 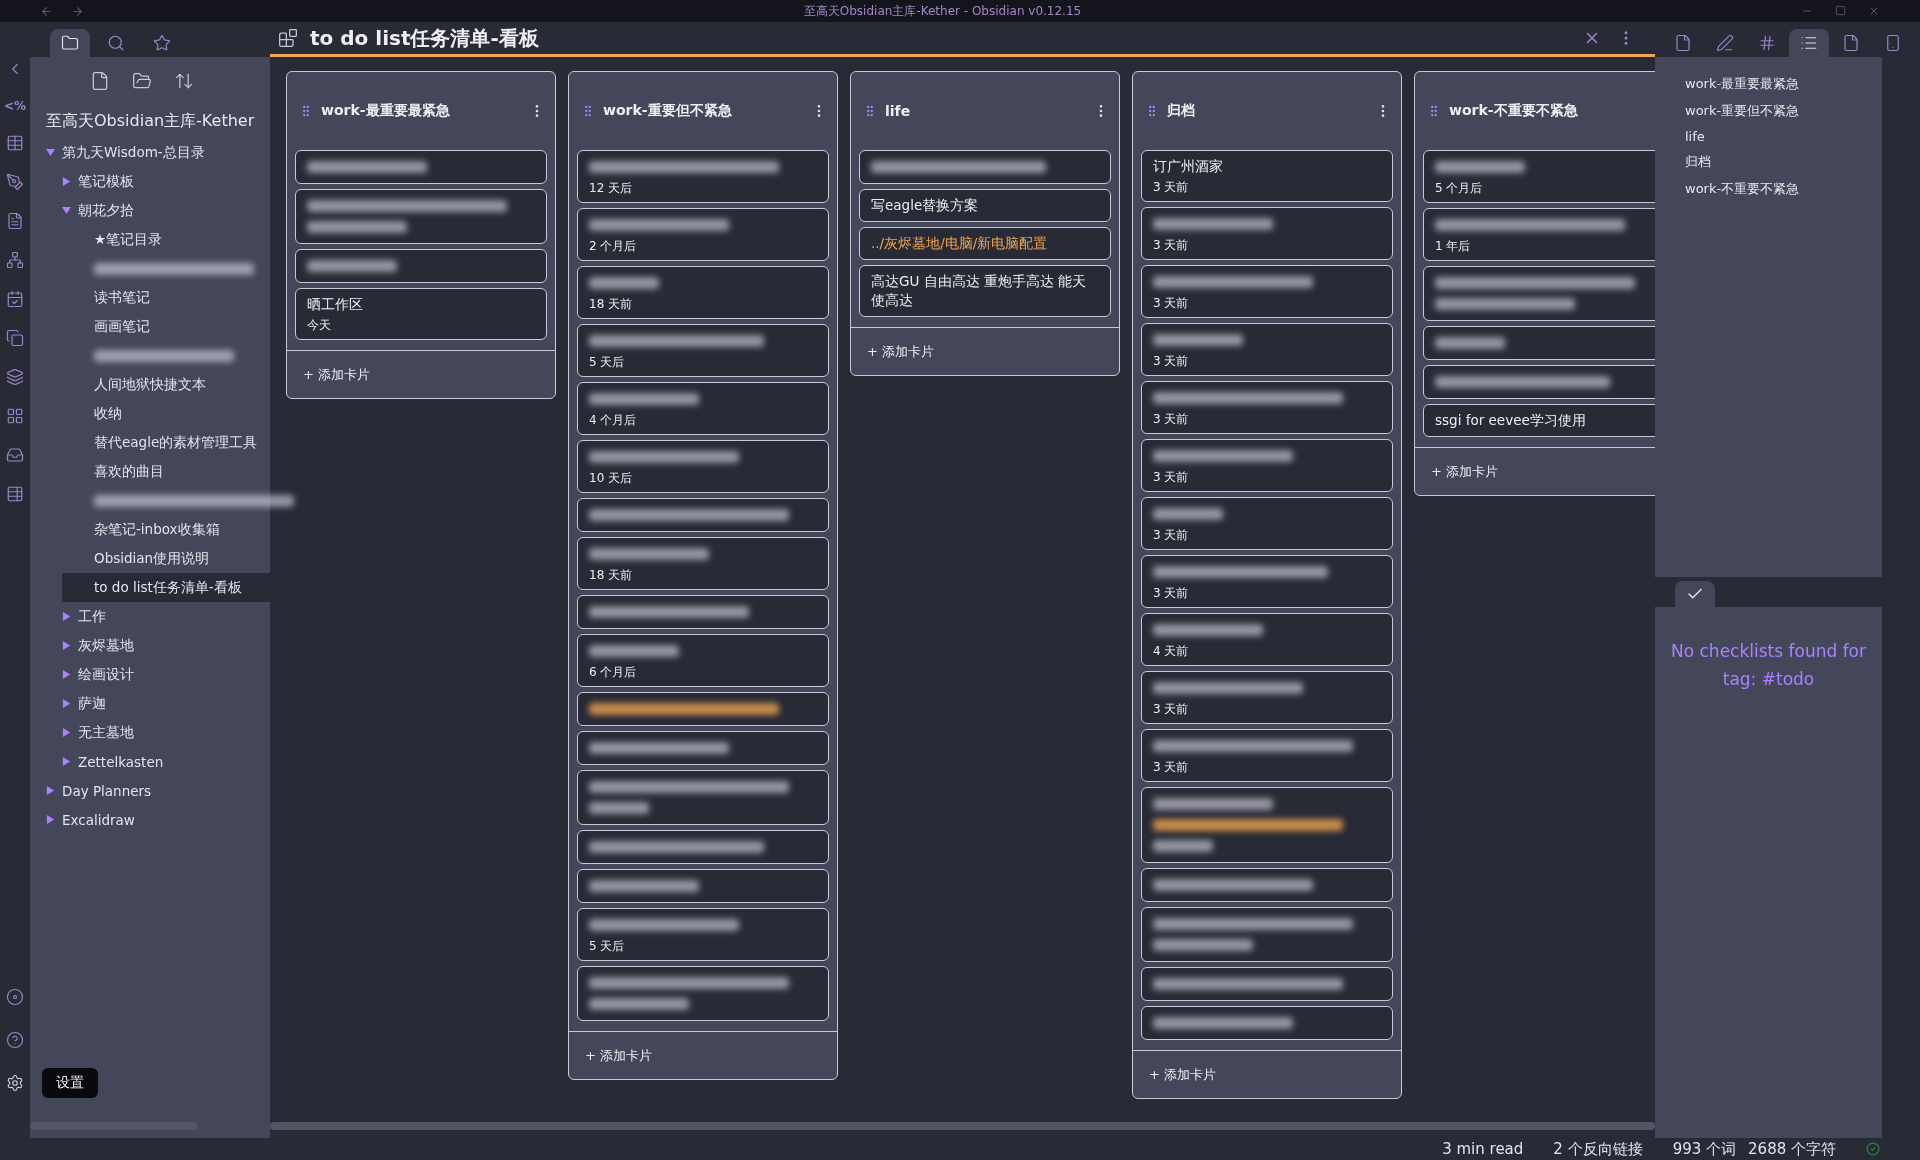 I want to click on kanban-card: ssgi for eevee学习使用, so click(x=1539, y=420).